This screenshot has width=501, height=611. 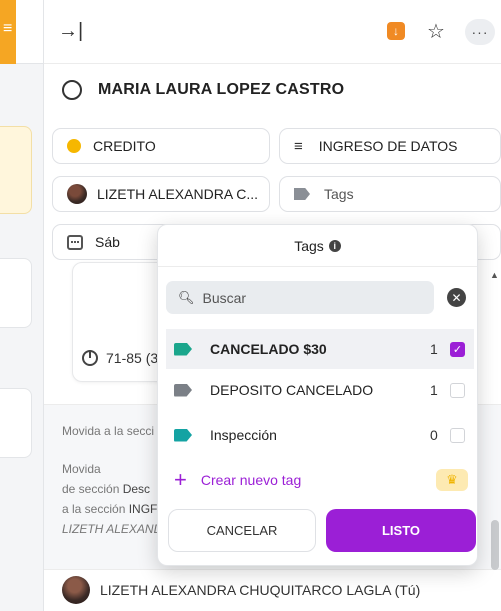 What do you see at coordinates (401, 530) in the screenshot?
I see `confirm-button: LISTO` at bounding box center [401, 530].